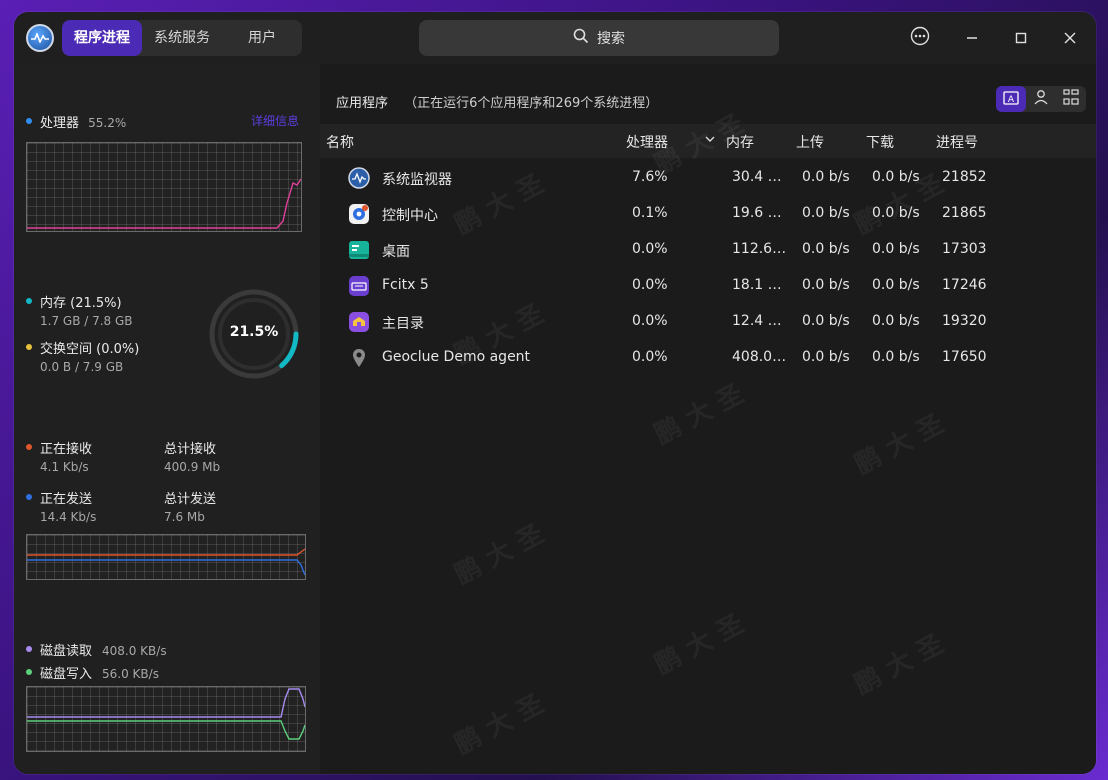 The height and width of the screenshot is (780, 1108). Describe the element at coordinates (417, 180) in the screenshot. I see `process-name: 系统监视器` at that location.